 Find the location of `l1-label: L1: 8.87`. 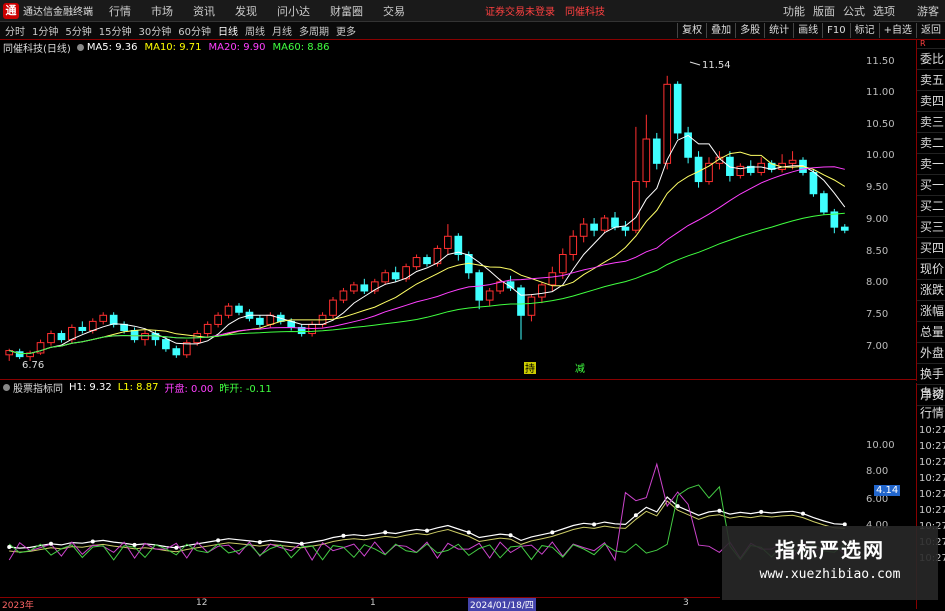

l1-label: L1: 8.87 is located at coordinates (138, 387).